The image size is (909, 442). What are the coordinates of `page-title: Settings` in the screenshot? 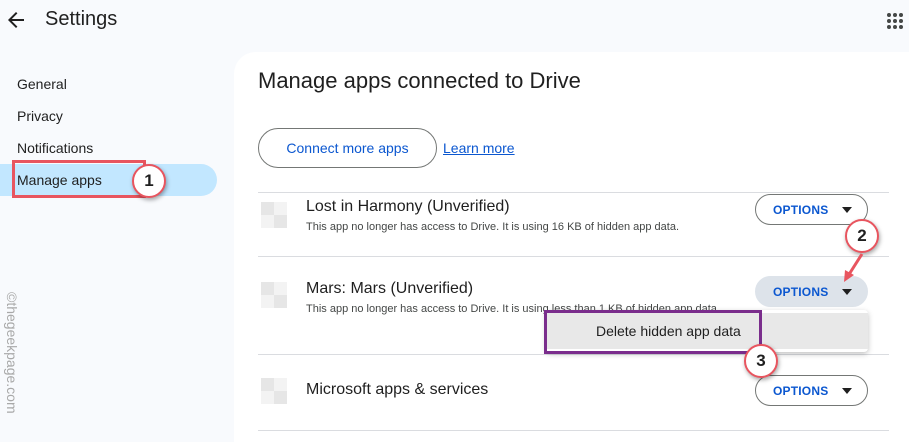 It's located at (81, 19).